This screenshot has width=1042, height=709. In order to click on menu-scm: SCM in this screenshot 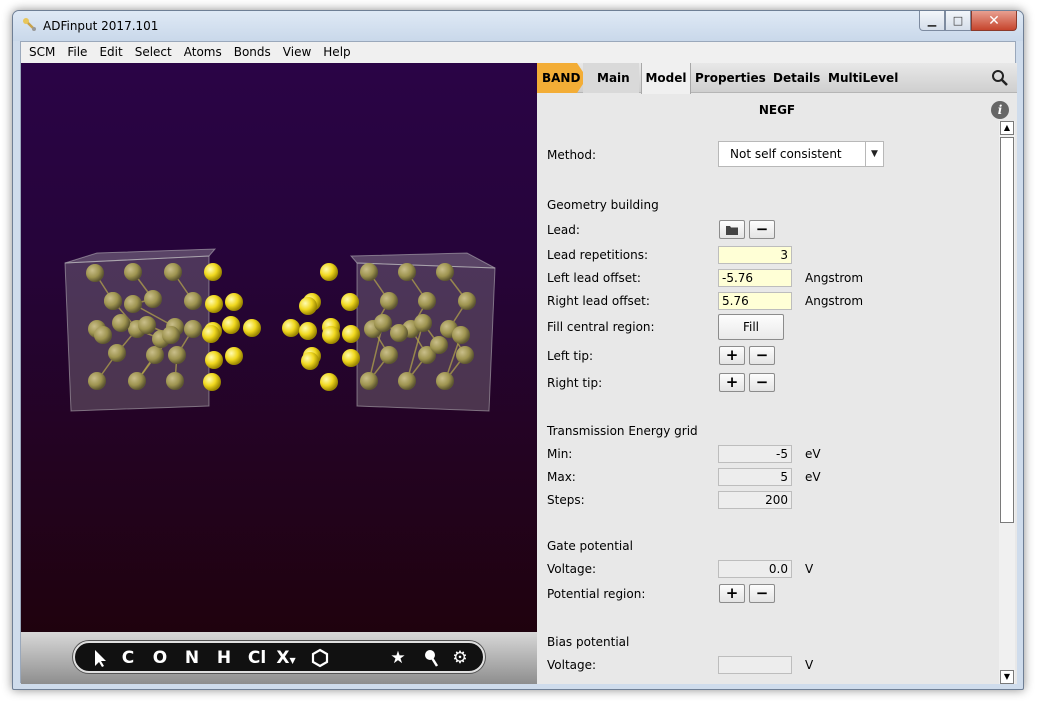, I will do `click(42, 52)`.